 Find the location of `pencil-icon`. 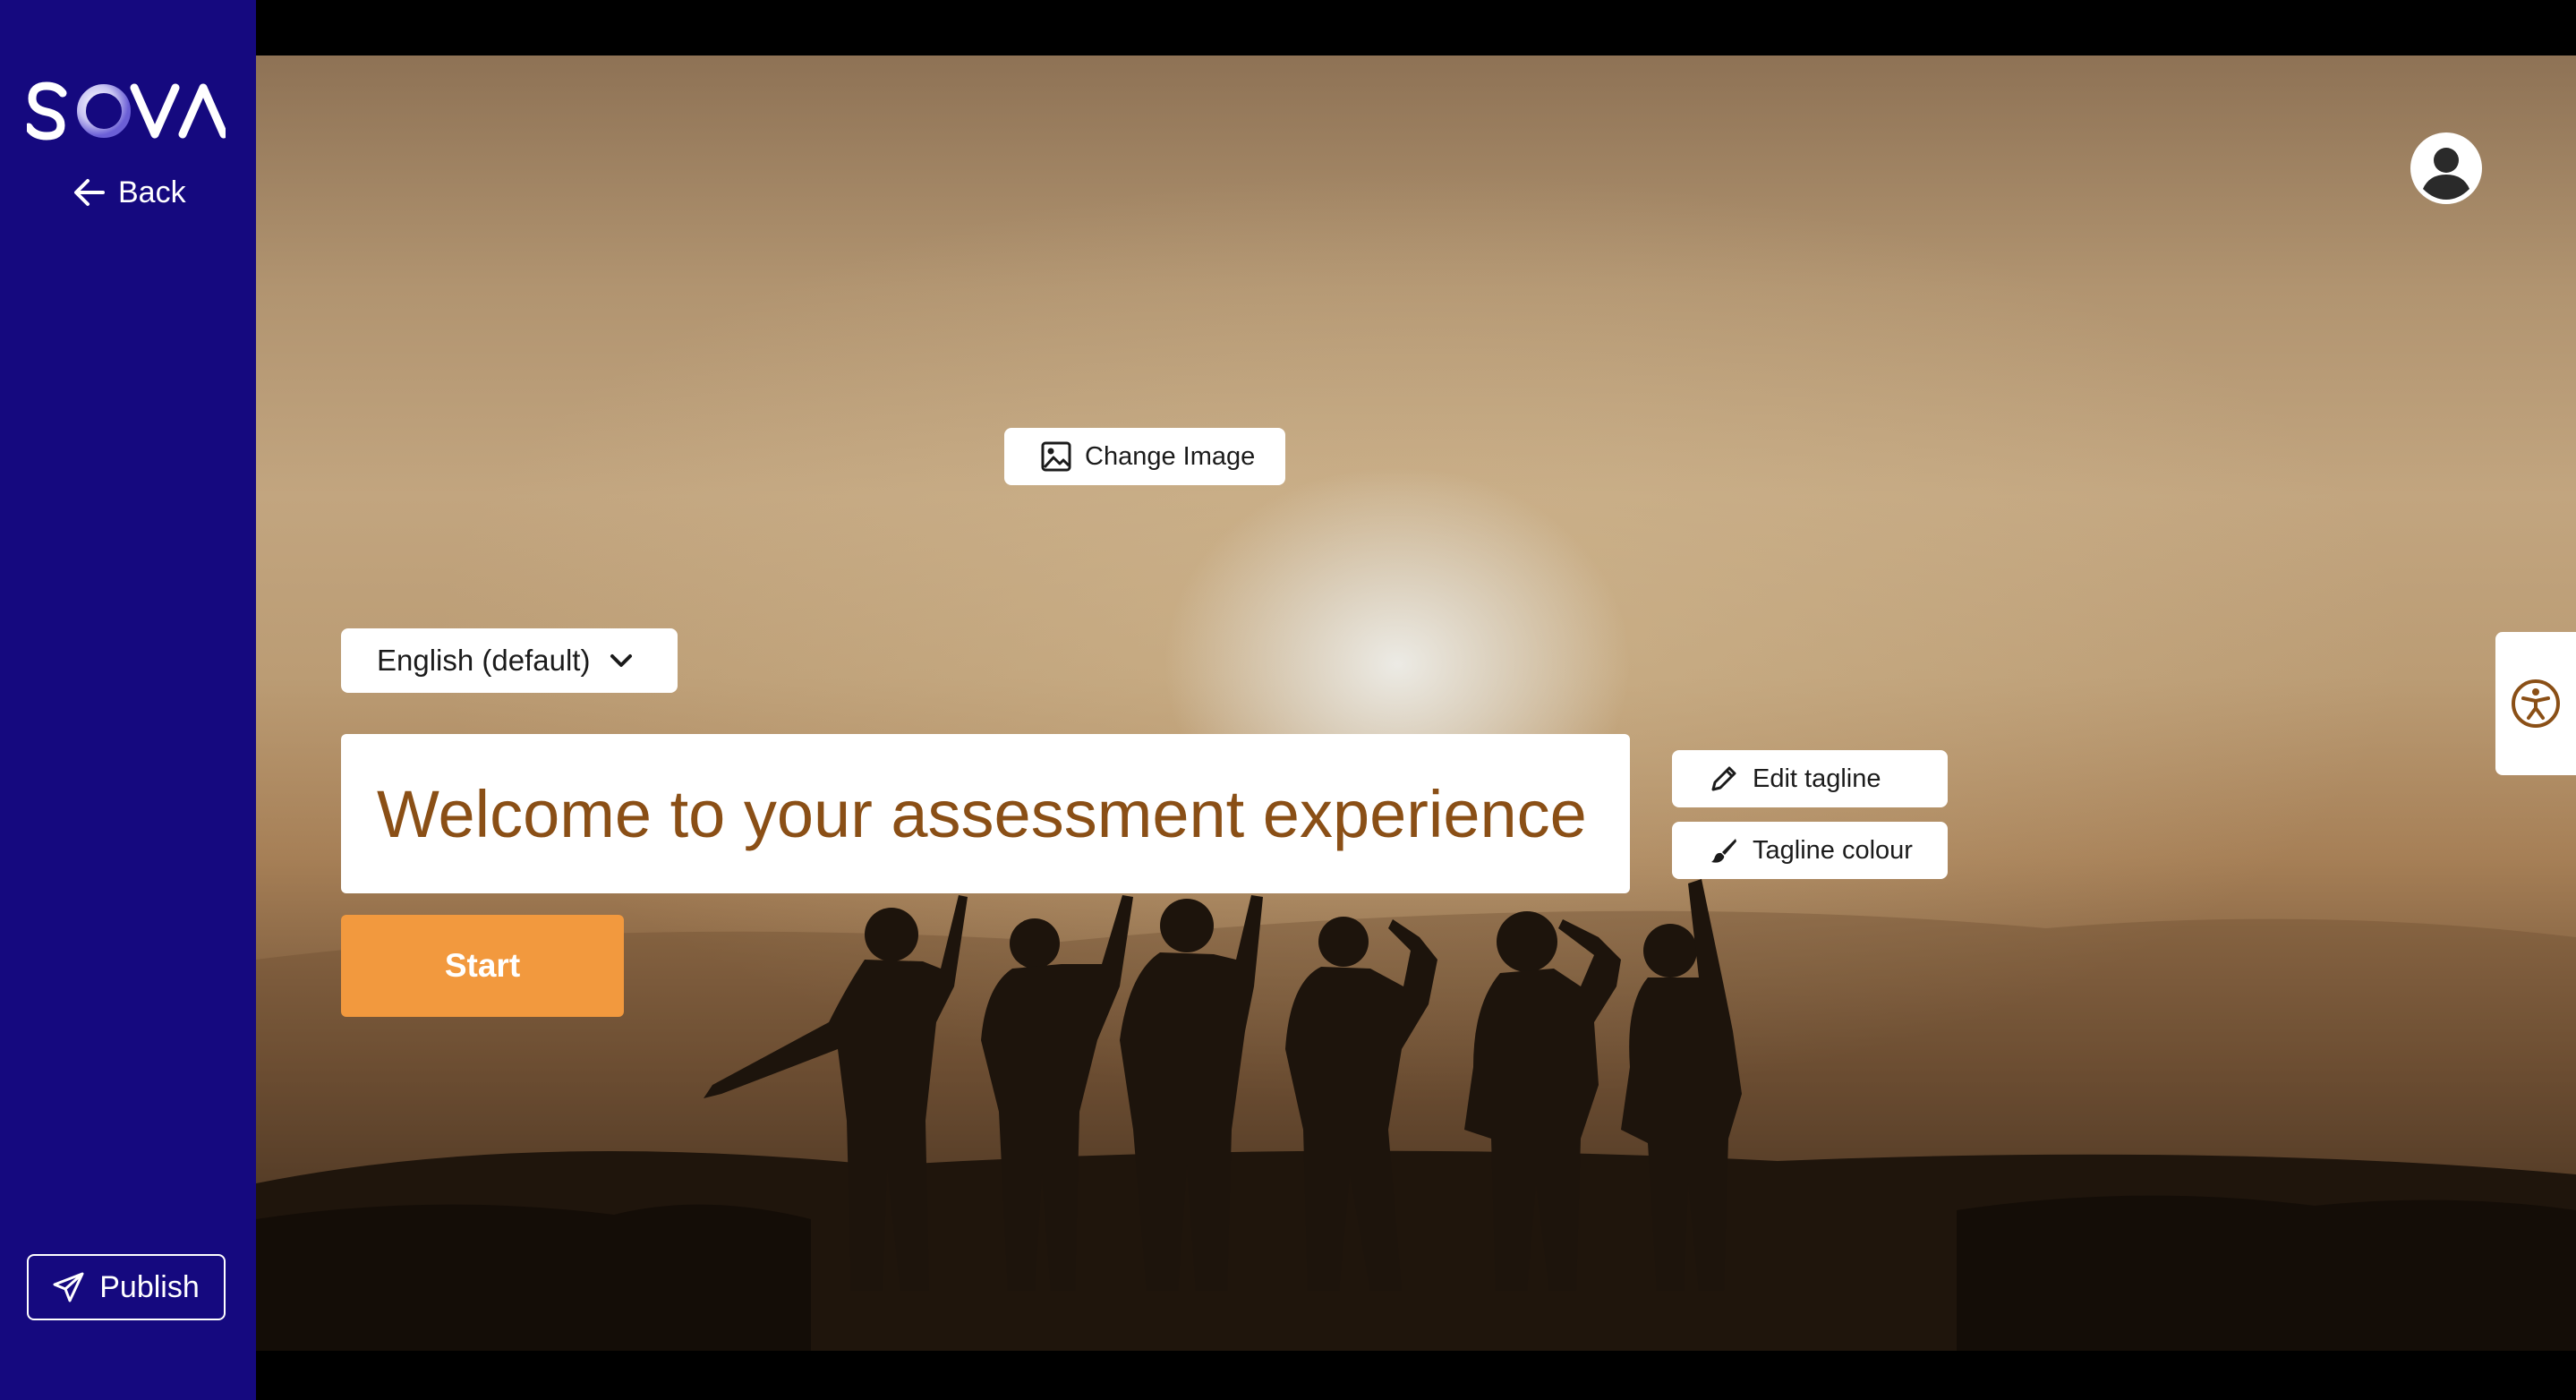

pencil-icon is located at coordinates (1724, 778).